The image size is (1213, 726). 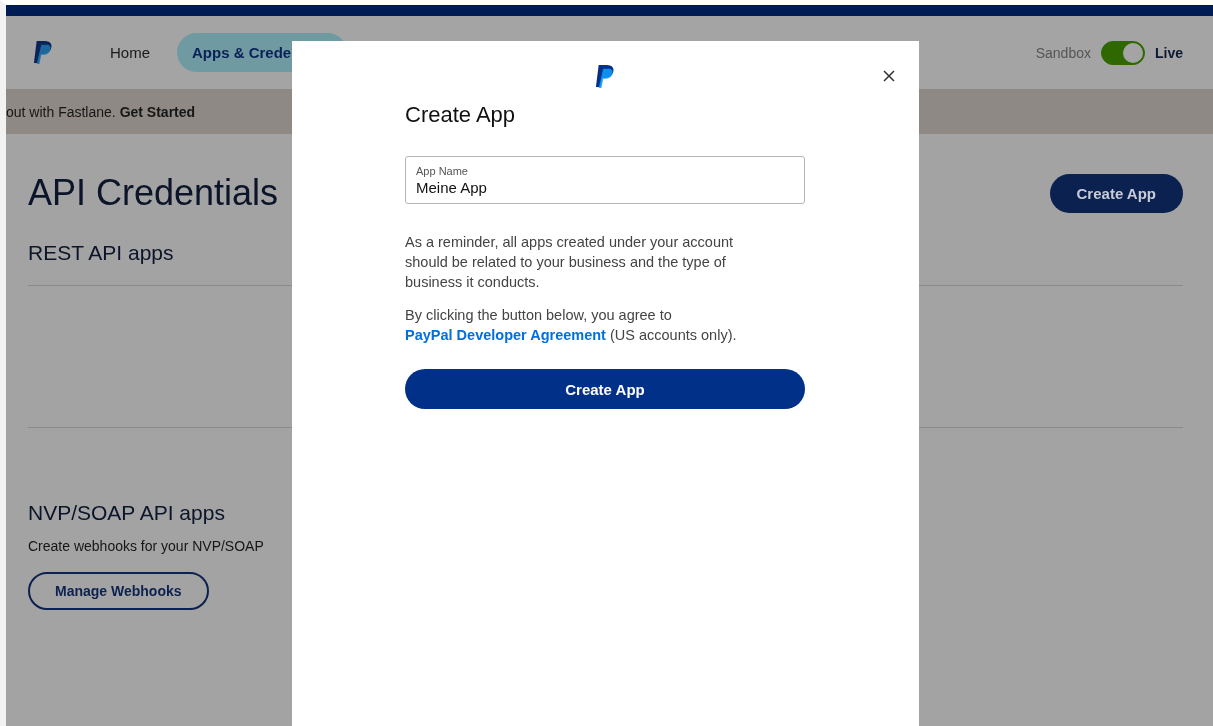 I want to click on agreement-text: By clicking the button below, you agree to PayPal Developer Agreement (US accounts only)., so click(x=571, y=325).